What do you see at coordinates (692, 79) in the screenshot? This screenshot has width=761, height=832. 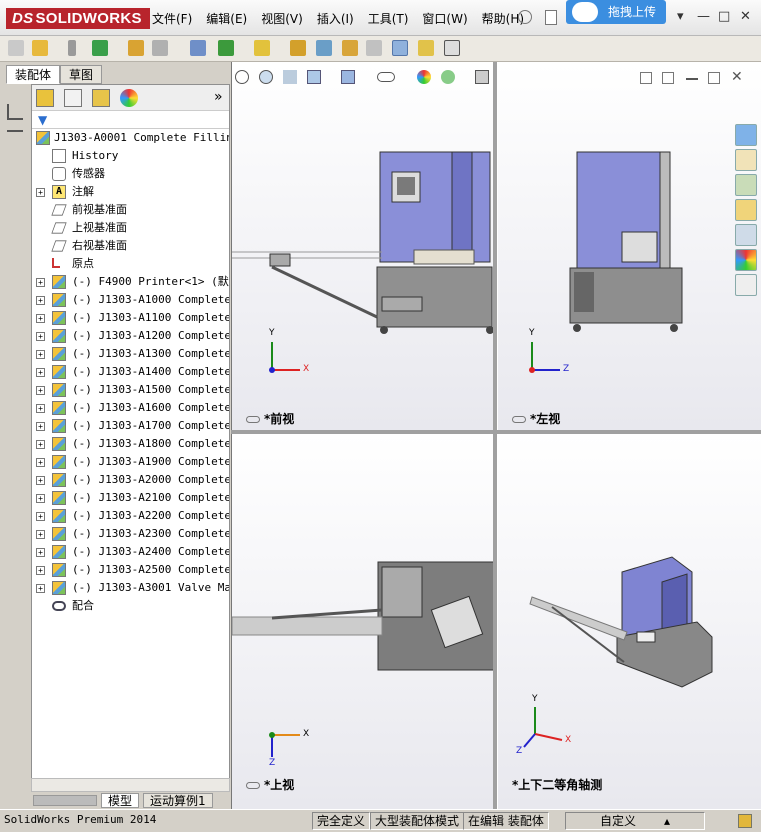 I see `viewport-minimize-icon` at bounding box center [692, 79].